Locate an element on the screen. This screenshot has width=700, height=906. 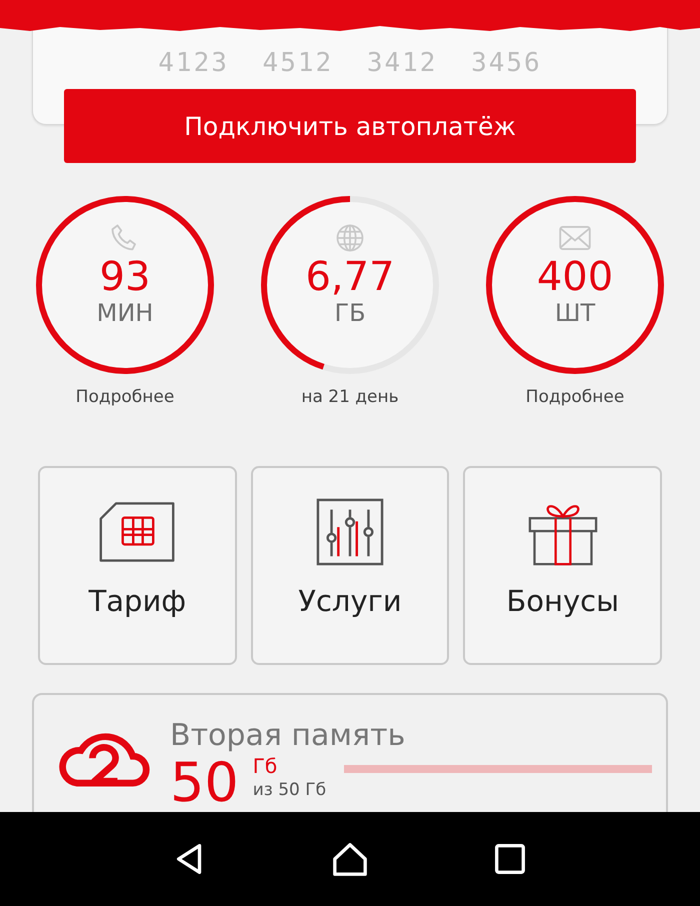
storage-title: Вторая память is located at coordinates (288, 736).